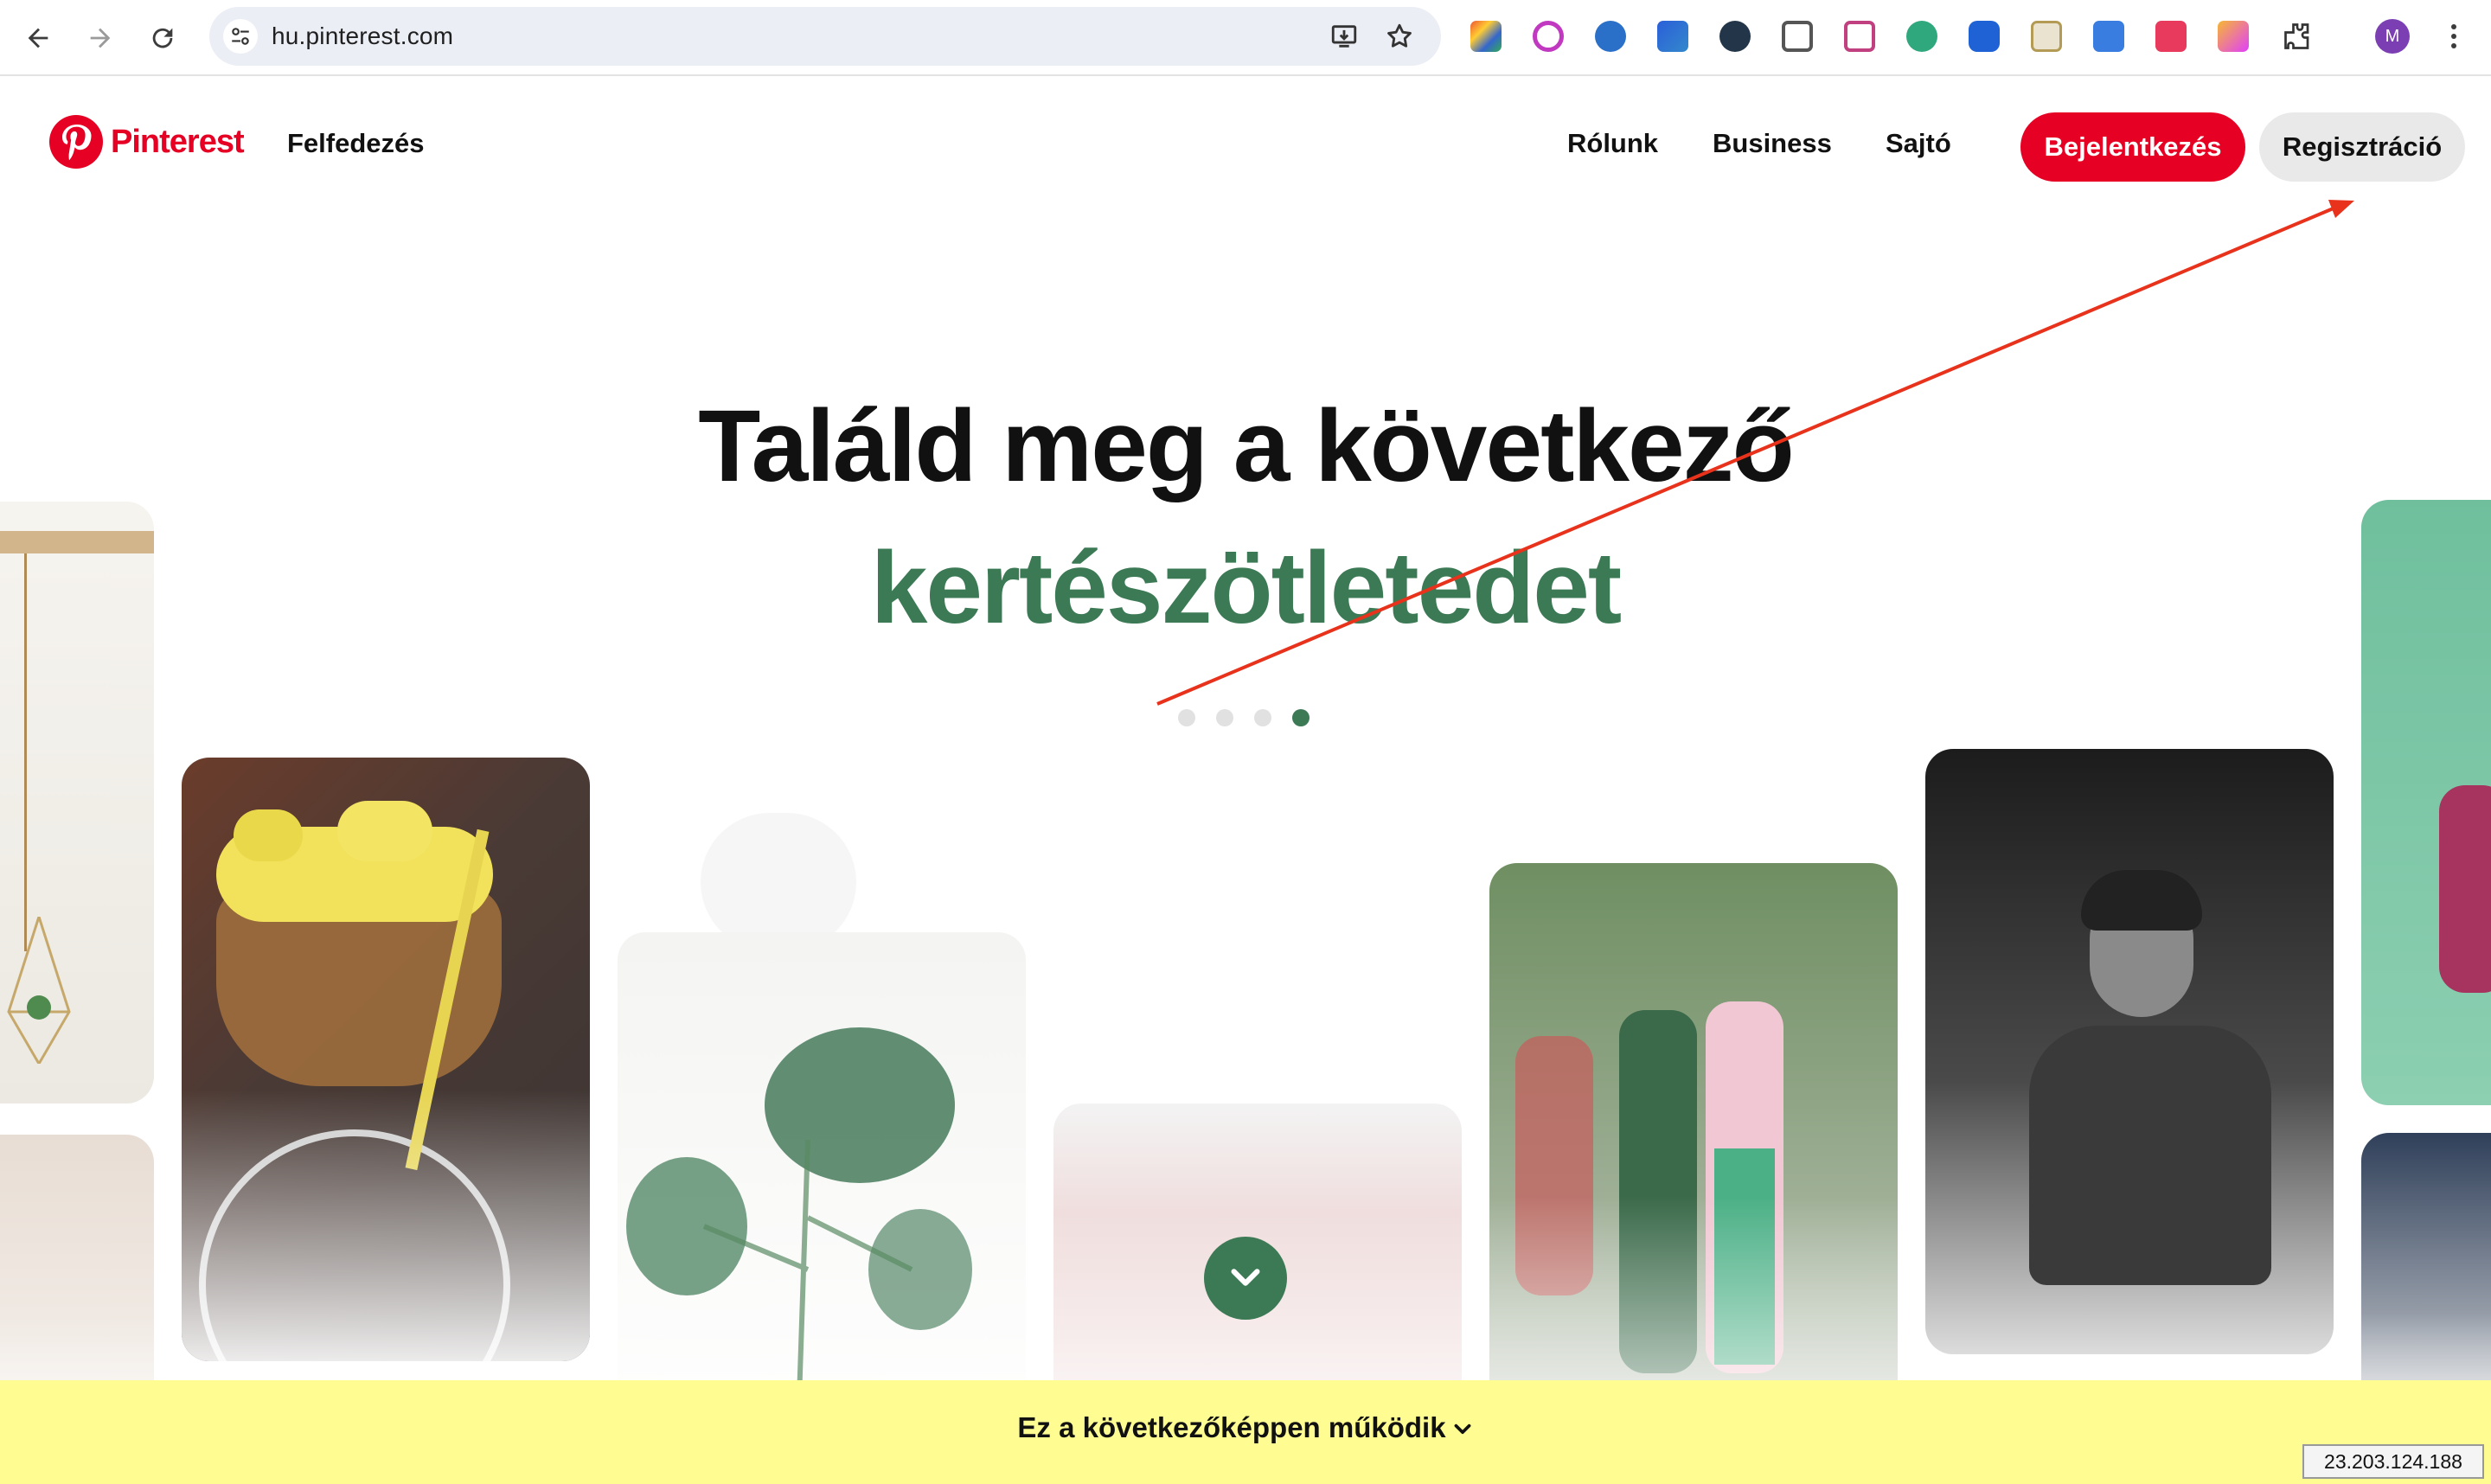 Image resolution: width=2491 pixels, height=1484 pixels. I want to click on hero-topic: kertészötletedet, so click(1246, 588).